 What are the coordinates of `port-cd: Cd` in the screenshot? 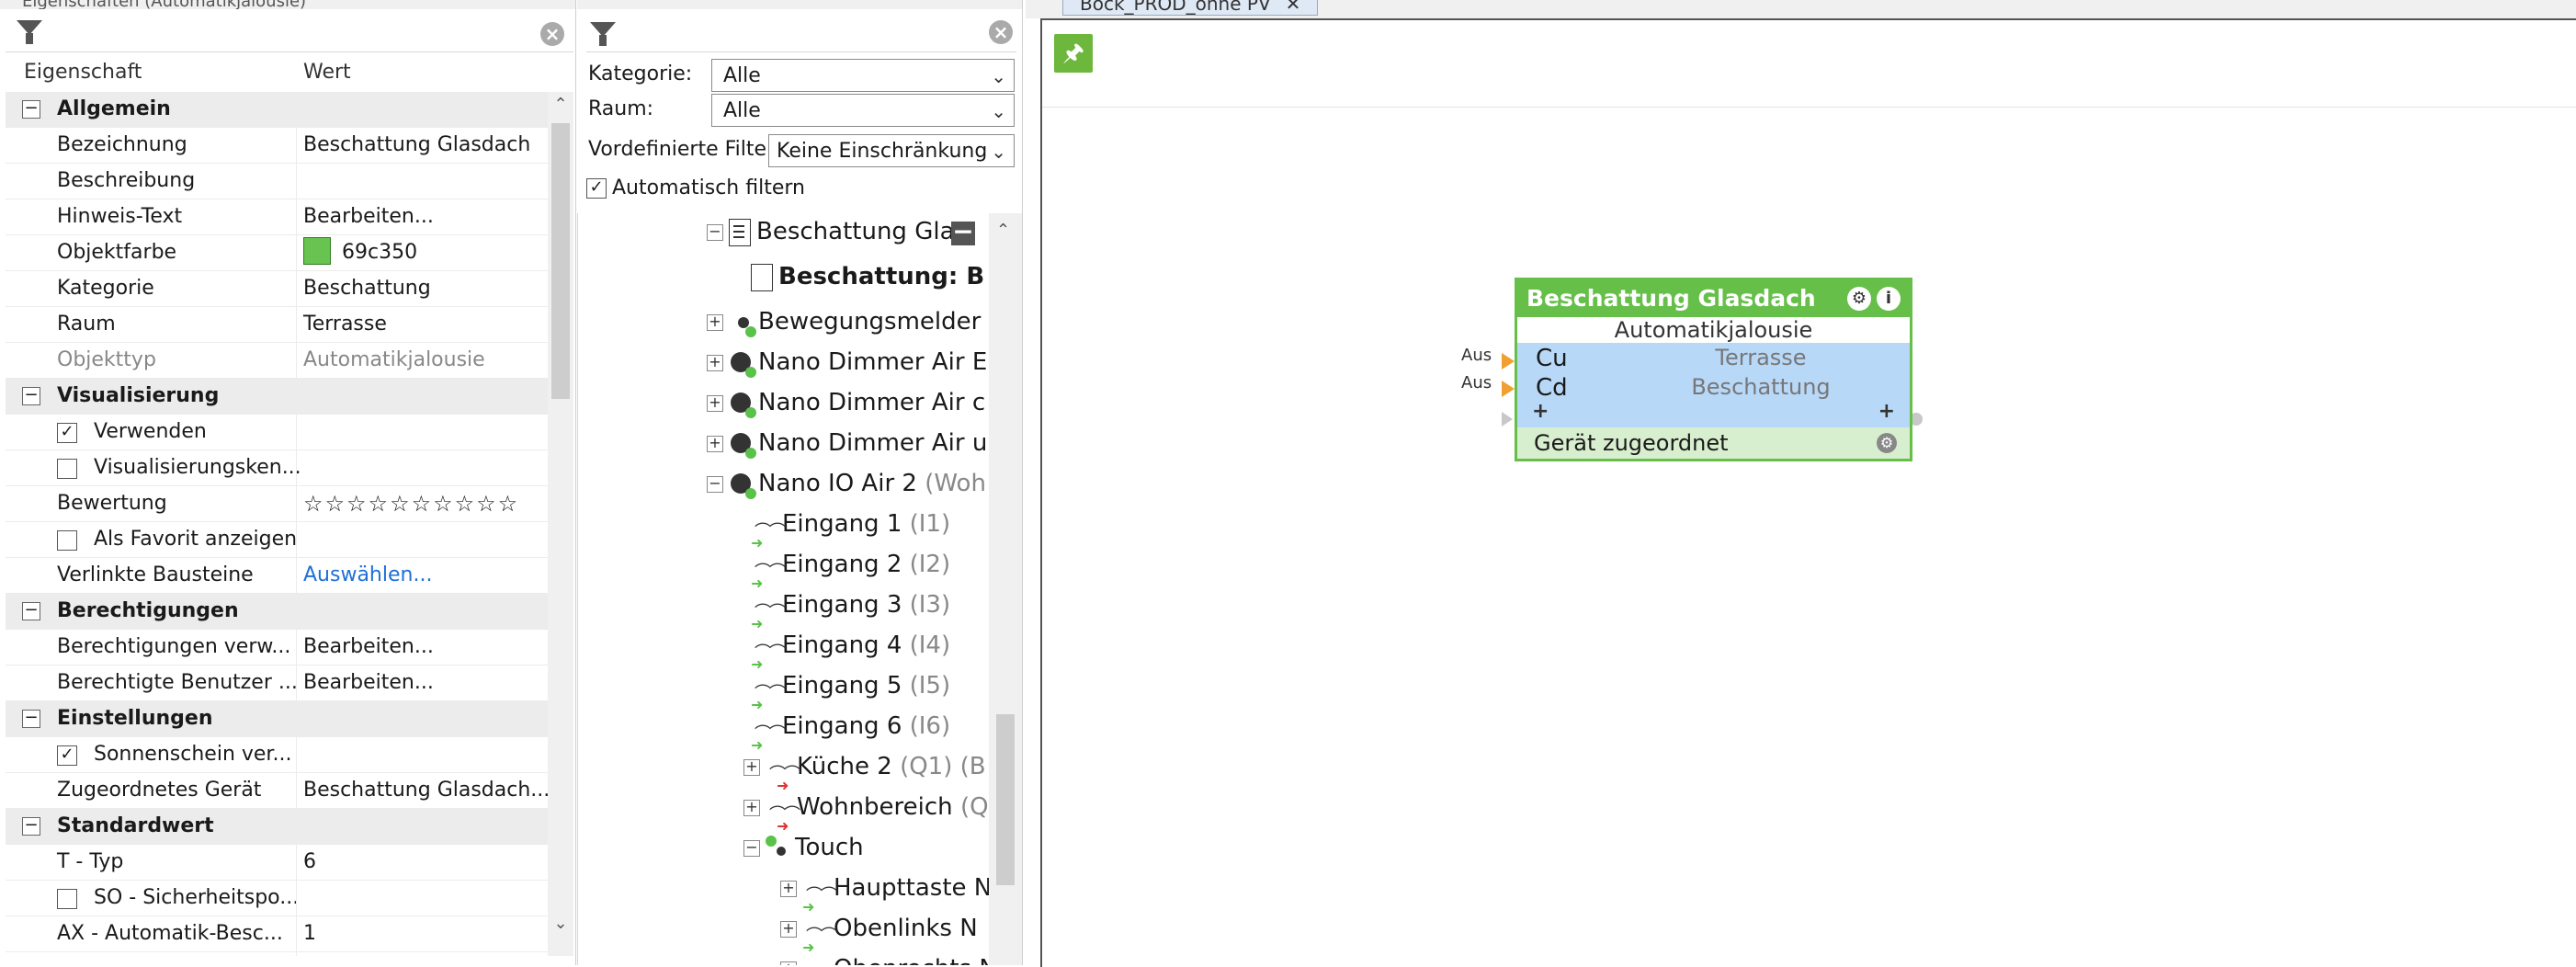 It's located at (1552, 388).